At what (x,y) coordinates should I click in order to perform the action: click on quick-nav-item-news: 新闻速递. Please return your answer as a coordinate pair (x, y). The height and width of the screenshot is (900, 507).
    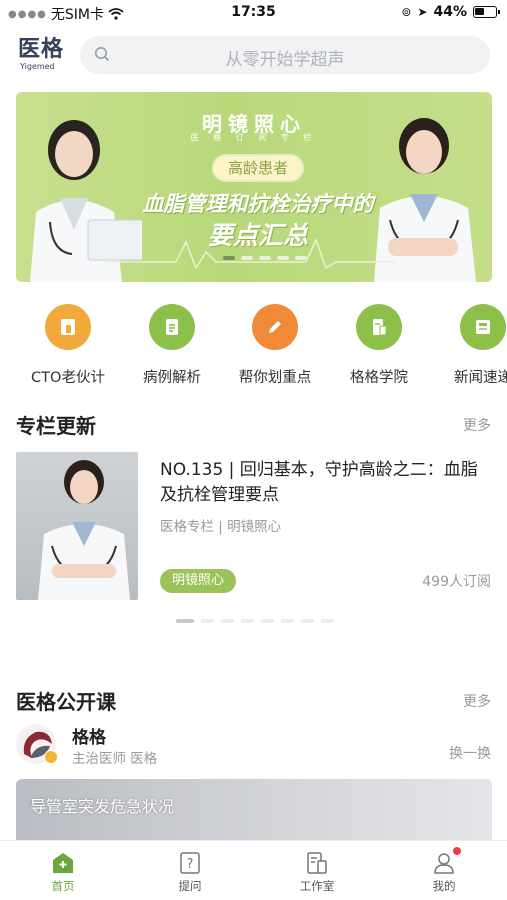
    Looking at the image, I should click on (469, 345).